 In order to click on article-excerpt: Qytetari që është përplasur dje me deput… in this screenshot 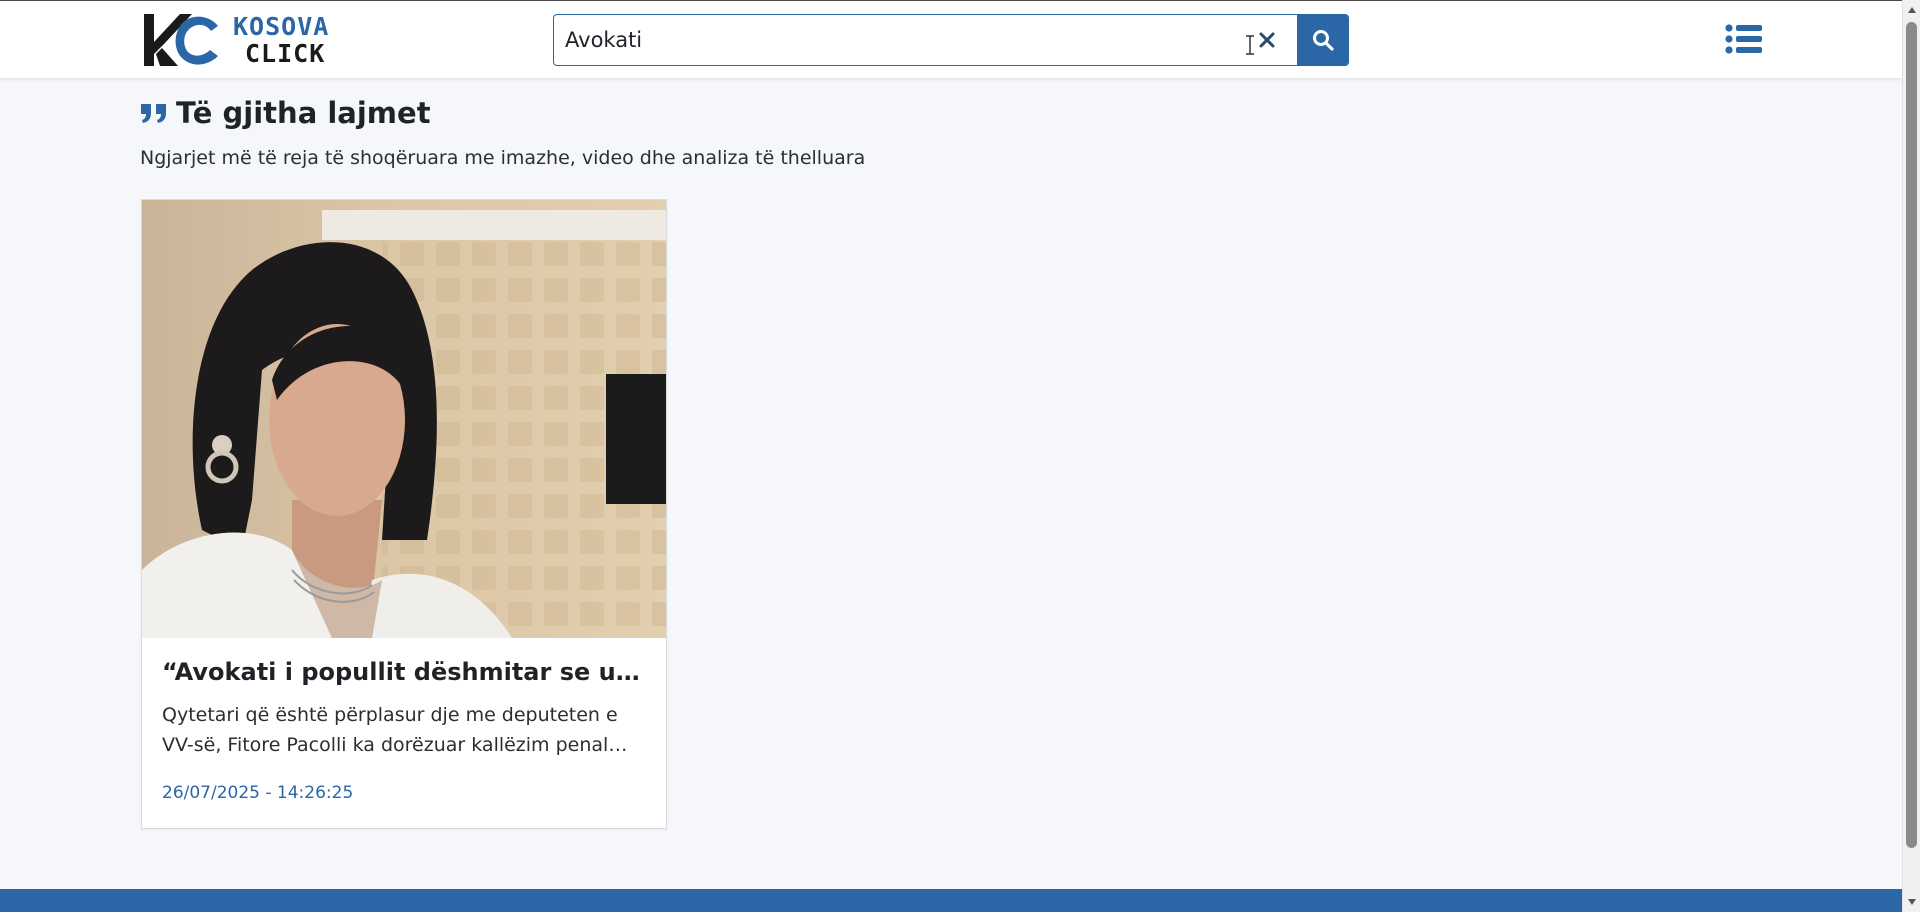, I will do `click(390, 730)`.